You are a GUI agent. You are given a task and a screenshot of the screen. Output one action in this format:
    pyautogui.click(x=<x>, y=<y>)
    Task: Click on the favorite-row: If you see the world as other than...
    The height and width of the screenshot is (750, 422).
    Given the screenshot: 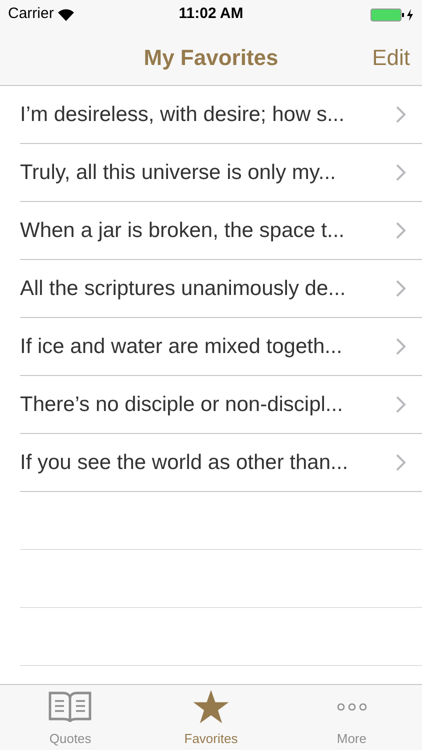 What is the action you would take?
    pyautogui.click(x=221, y=463)
    